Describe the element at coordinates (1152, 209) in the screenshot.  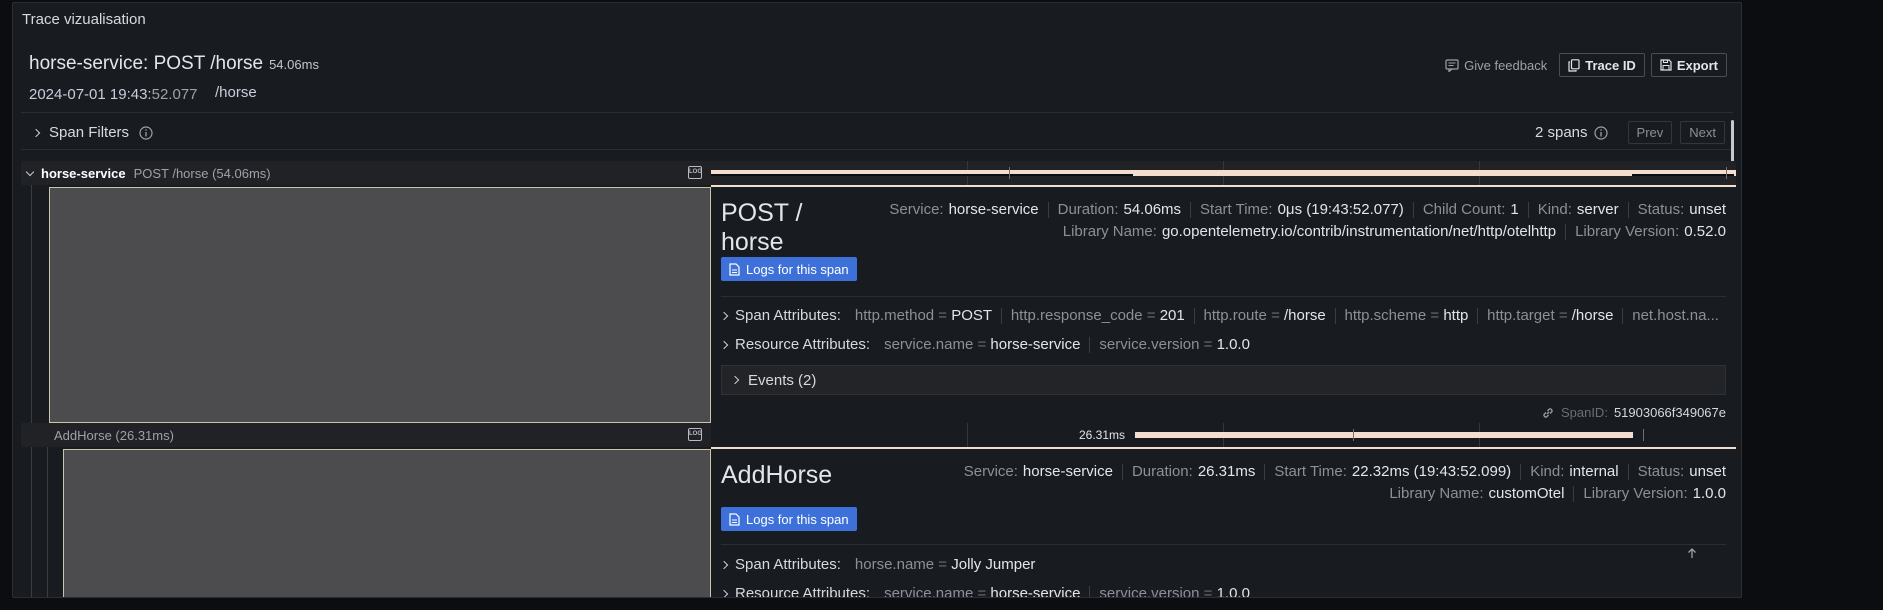
I see `meta-value: 54.06ms` at that location.